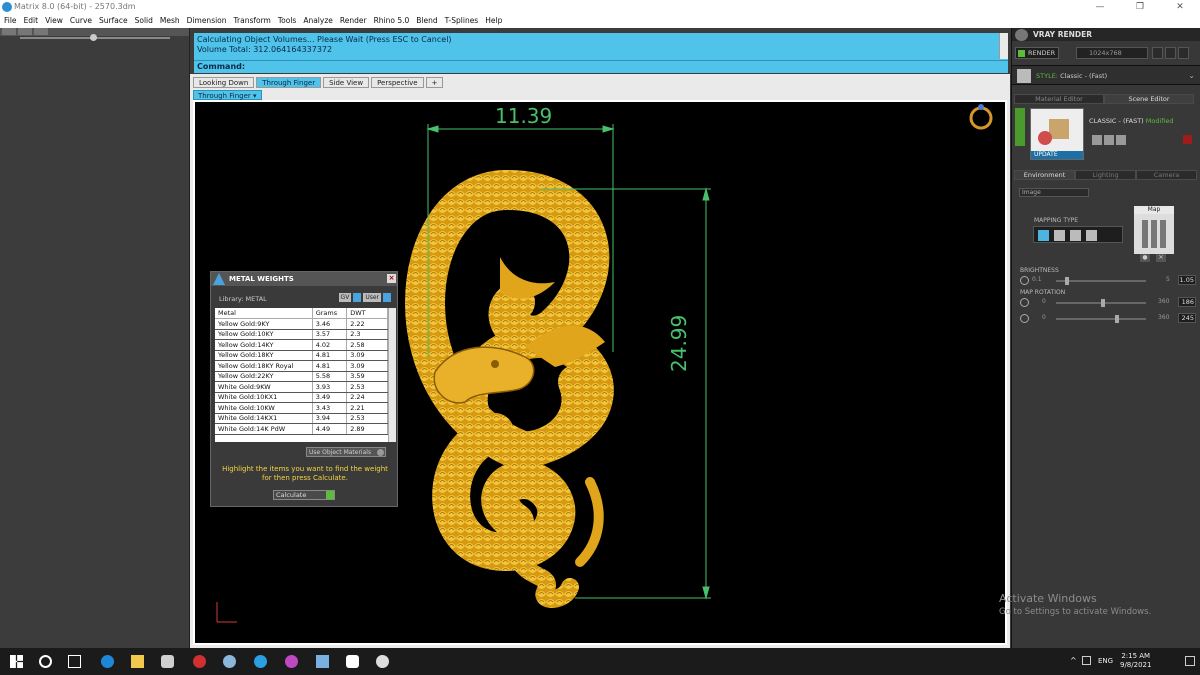  I want to click on tab-environment: Environment, so click(1044, 175).